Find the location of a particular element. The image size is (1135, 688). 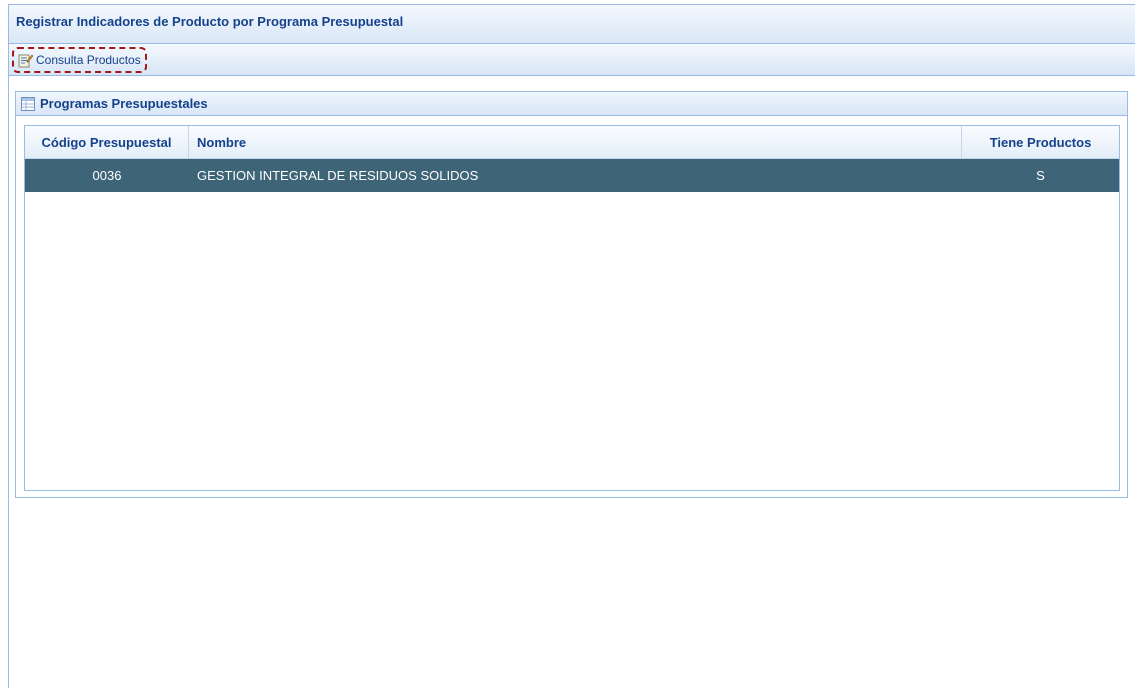

toolbar: Consulta Productos is located at coordinates (572, 60).